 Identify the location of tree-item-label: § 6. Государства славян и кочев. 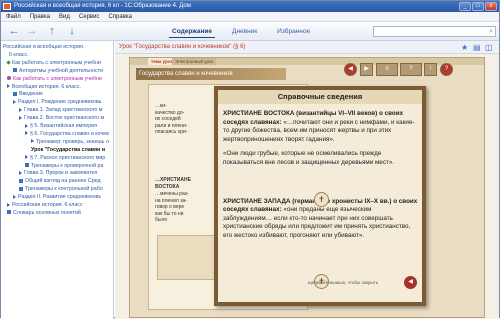
(69, 133).